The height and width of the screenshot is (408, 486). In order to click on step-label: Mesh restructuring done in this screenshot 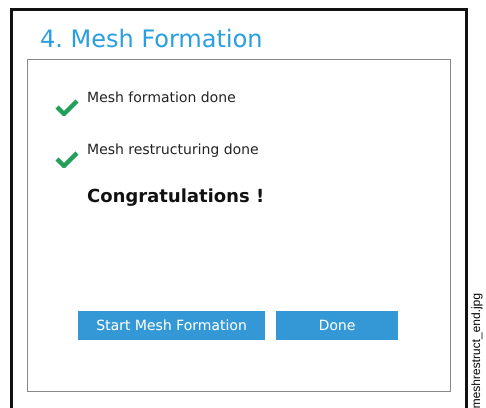, I will do `click(173, 150)`.